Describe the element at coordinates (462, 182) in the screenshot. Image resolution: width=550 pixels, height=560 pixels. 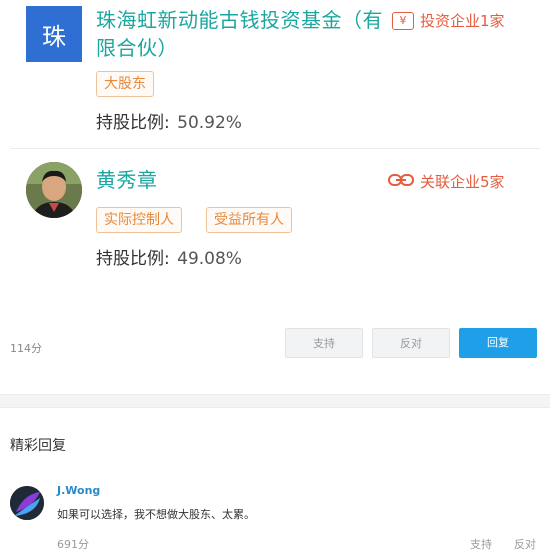
I see `related-companies-label: 关联企业5家` at that location.